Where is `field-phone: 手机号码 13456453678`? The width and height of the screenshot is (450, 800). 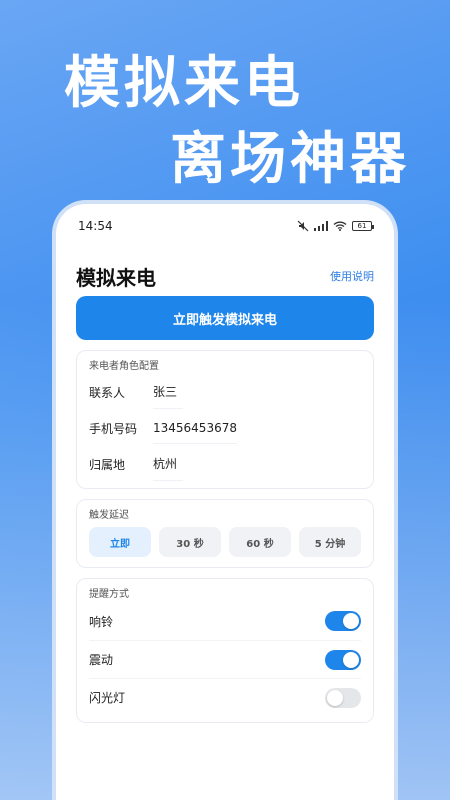
field-phone: 手机号码 13456453678 is located at coordinates (225, 428).